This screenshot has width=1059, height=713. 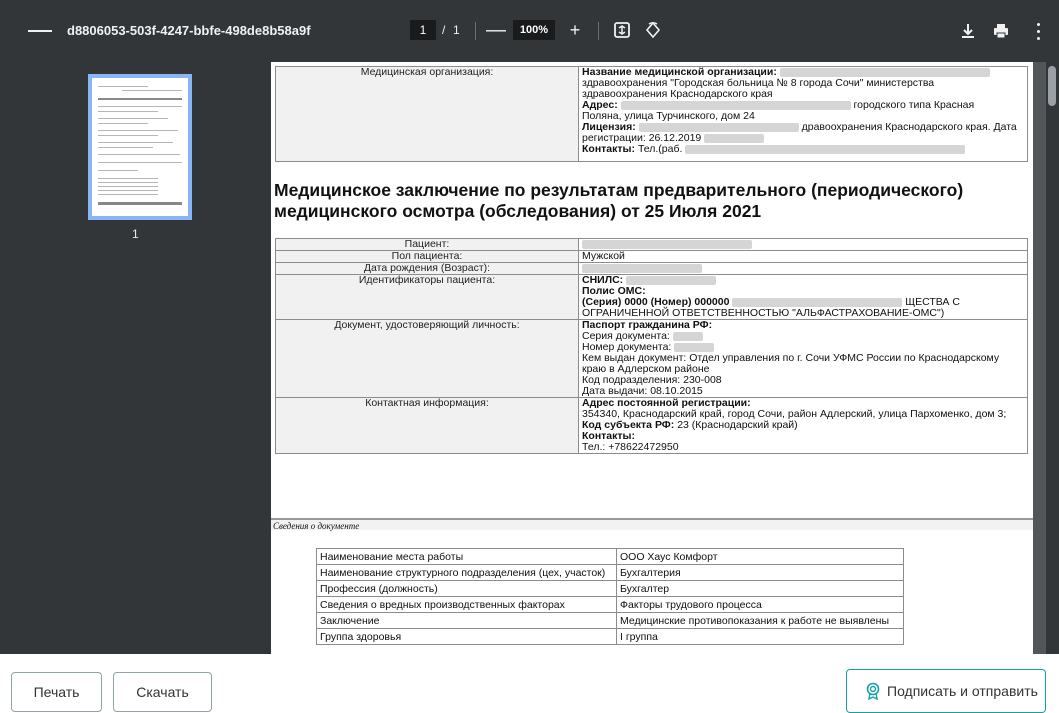 What do you see at coordinates (642, 391) in the screenshot?
I see `passport-issue-date: Дата выдачи: 08.10.2015` at bounding box center [642, 391].